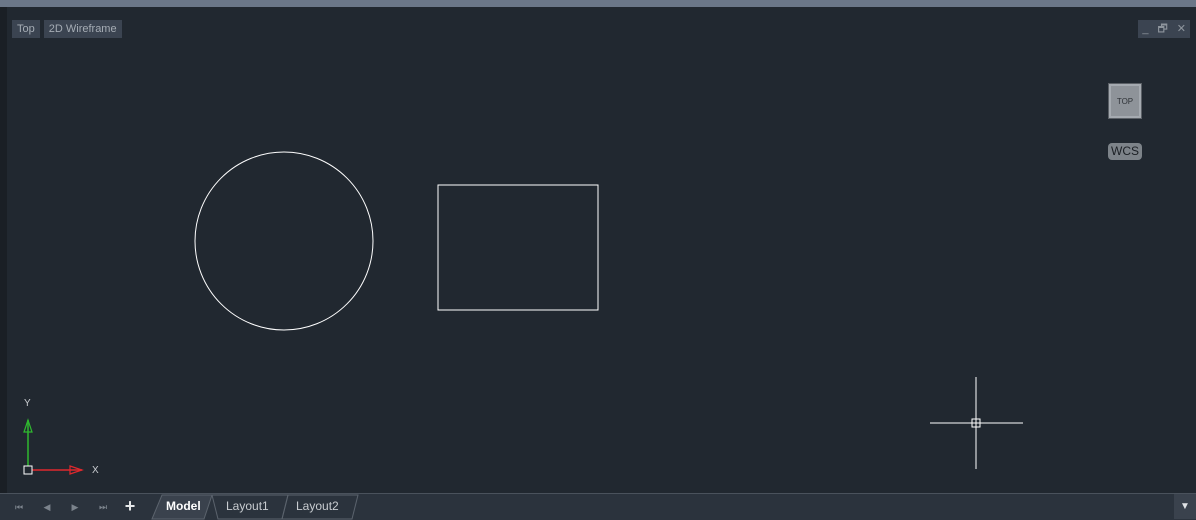 This screenshot has height=520, width=1196. What do you see at coordinates (26, 29) in the screenshot?
I see `view-control-button: Top` at bounding box center [26, 29].